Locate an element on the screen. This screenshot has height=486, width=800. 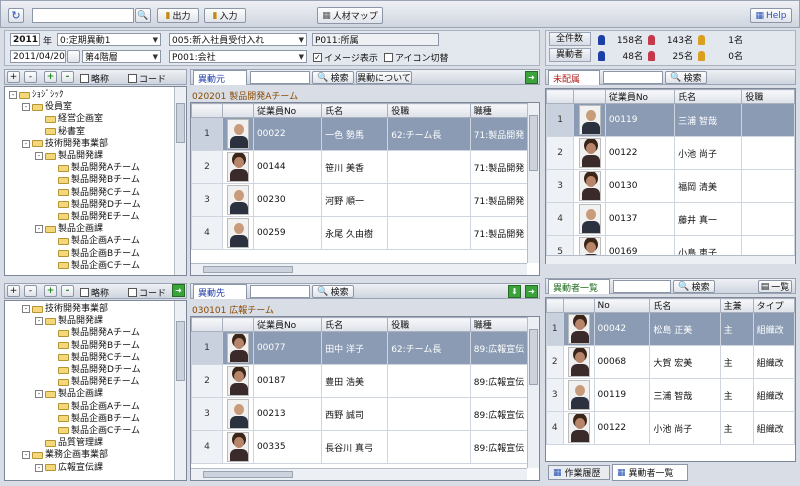
image-display-checkbox: ✓ イメージ表示 is located at coordinates (345, 57).